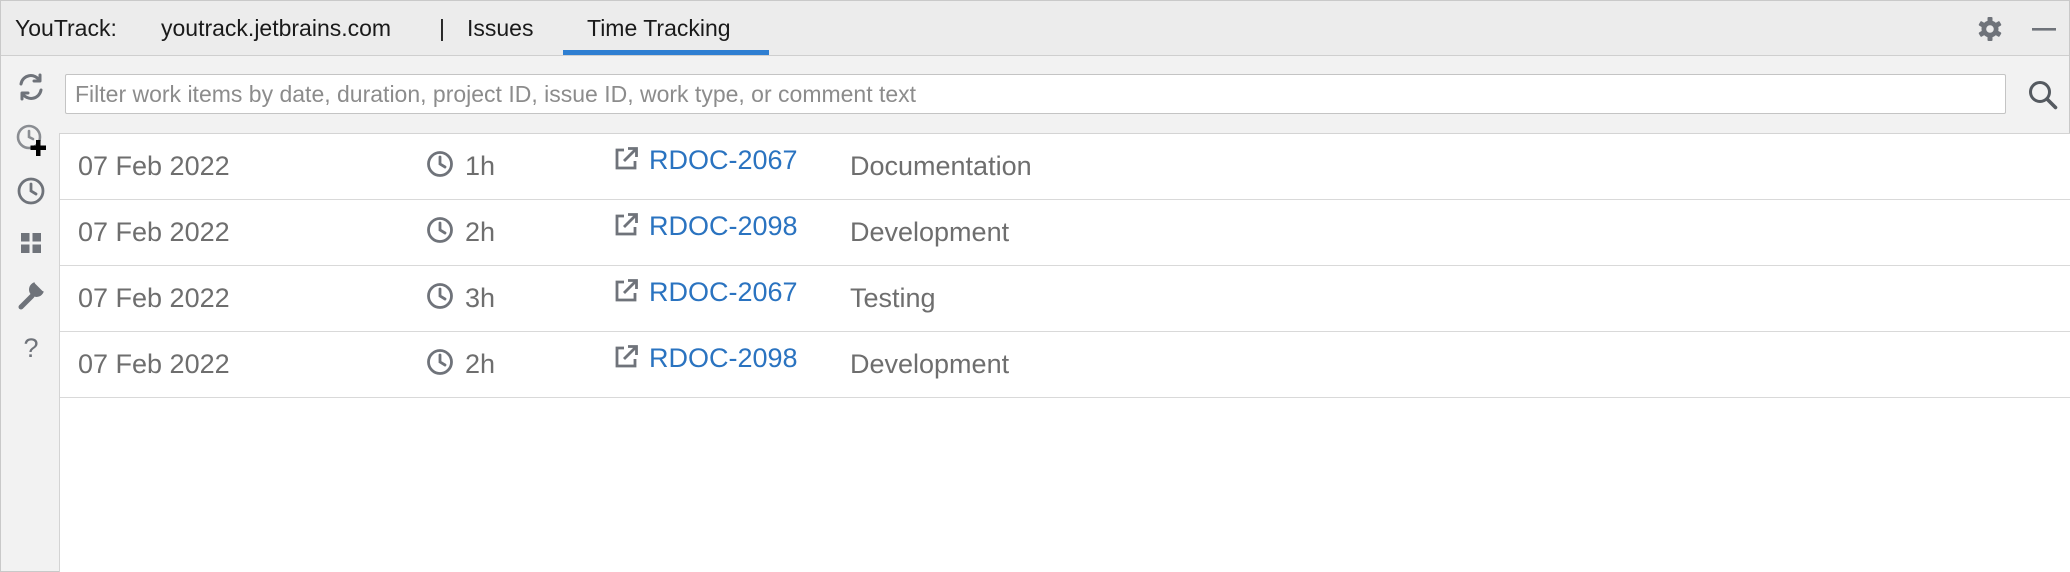 This screenshot has height=572, width=2070. I want to click on help-icon: ?, so click(31, 347).